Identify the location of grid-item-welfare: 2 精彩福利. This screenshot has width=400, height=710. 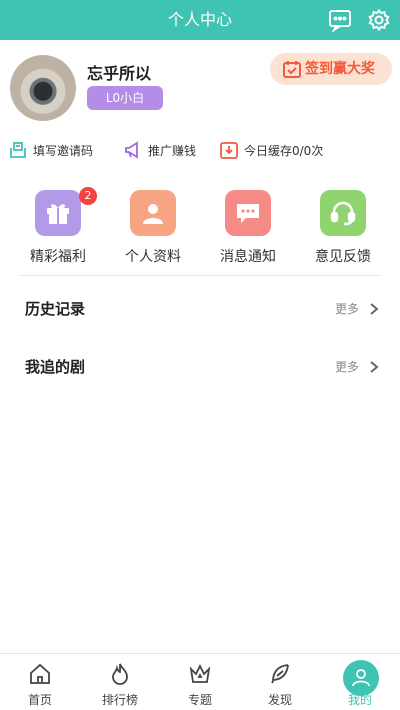
(58, 226).